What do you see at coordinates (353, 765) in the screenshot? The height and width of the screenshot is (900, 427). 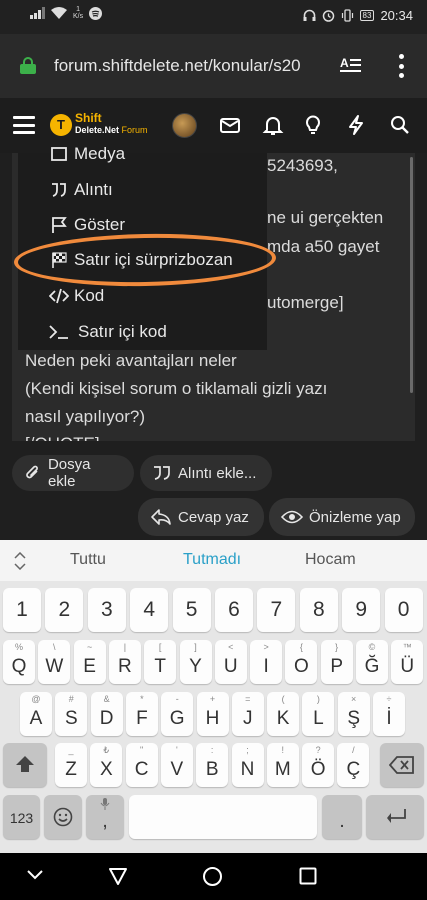 I see `key-ç: / Ç` at bounding box center [353, 765].